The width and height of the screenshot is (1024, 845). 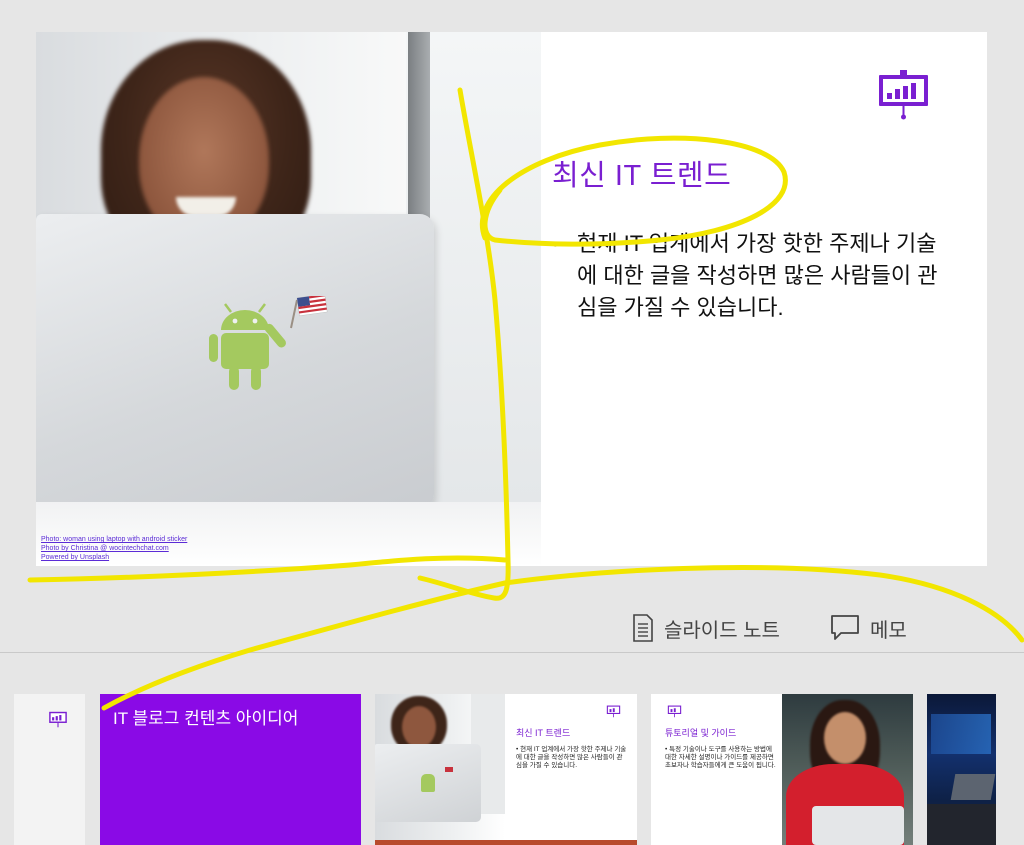 I want to click on slide-title: 최신 IT 트렌드, so click(x=641, y=173).